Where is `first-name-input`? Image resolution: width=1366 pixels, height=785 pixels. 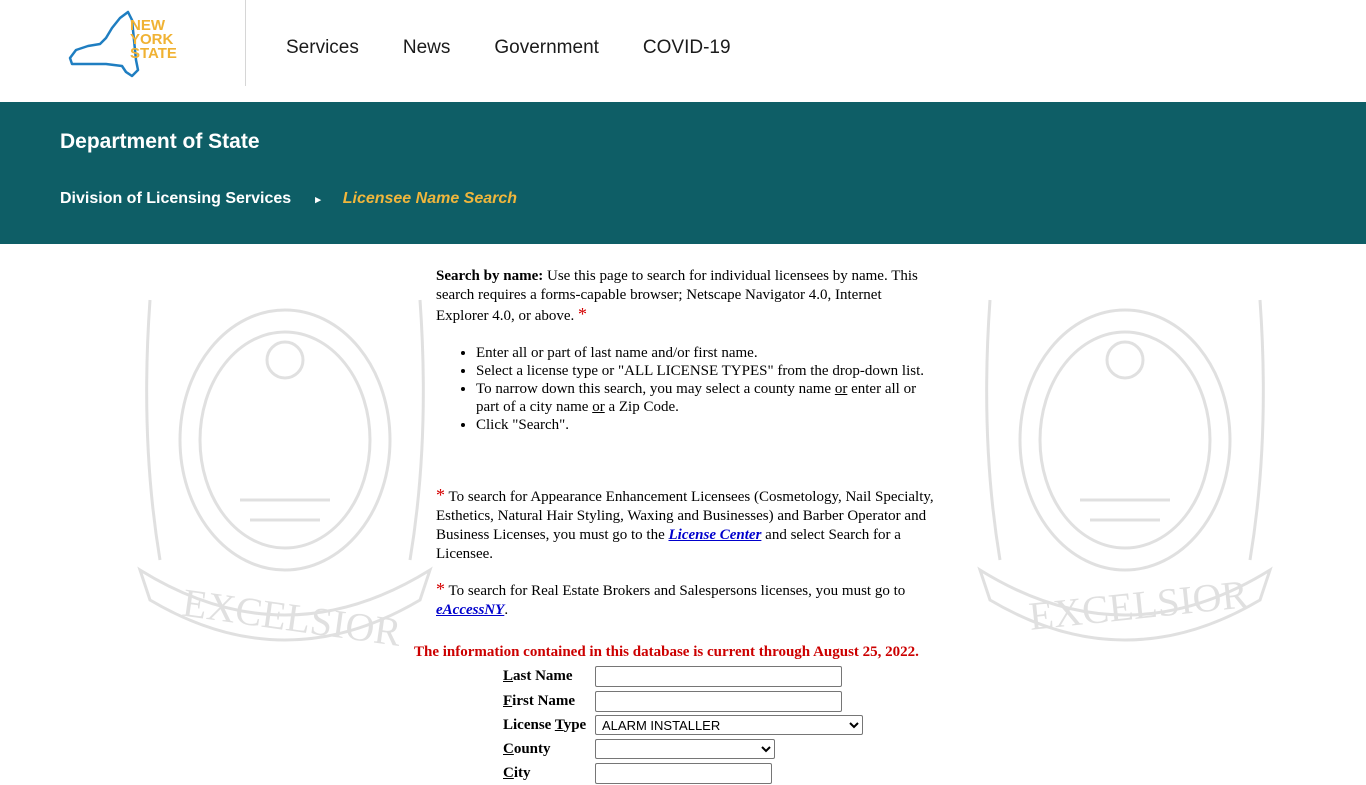
first-name-input is located at coordinates (718, 701).